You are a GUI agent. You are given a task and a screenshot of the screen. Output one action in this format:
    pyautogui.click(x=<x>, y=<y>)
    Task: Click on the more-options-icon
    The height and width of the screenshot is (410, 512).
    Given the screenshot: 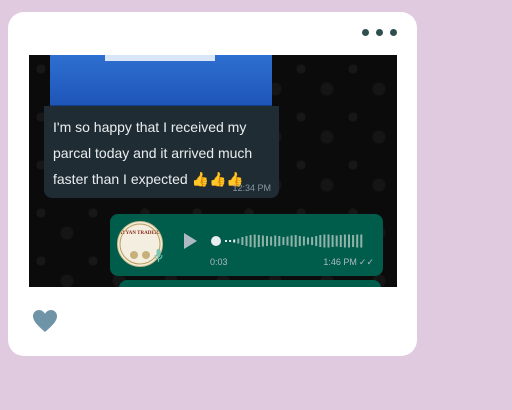 What is the action you would take?
    pyautogui.click(x=379, y=32)
    